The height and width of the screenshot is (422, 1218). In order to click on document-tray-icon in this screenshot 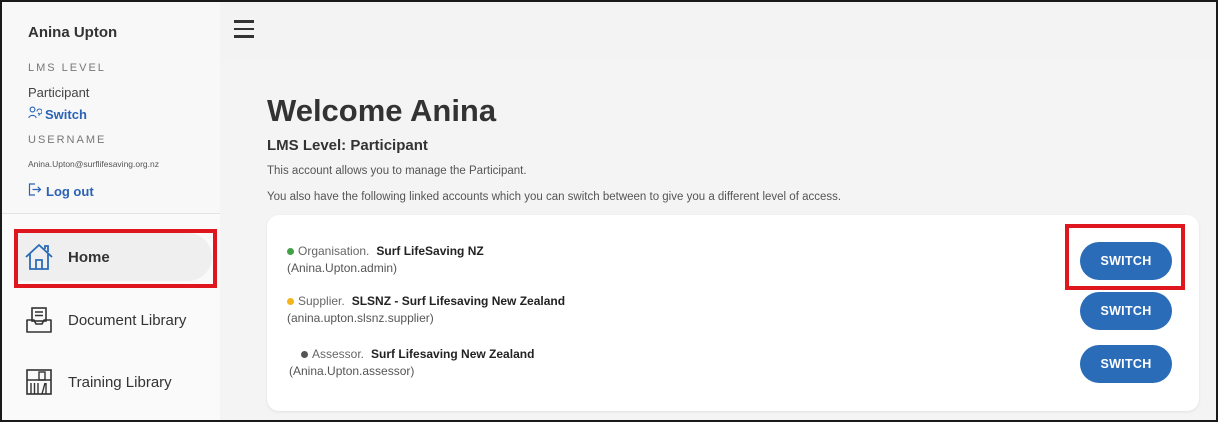, I will do `click(39, 320)`.